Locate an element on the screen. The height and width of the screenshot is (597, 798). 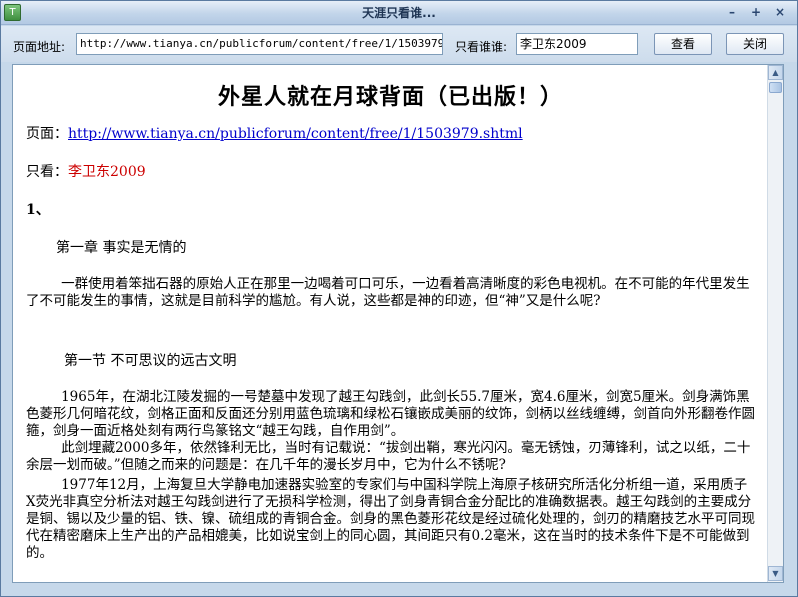
url-label: 页面地址: is located at coordinates (39, 47).